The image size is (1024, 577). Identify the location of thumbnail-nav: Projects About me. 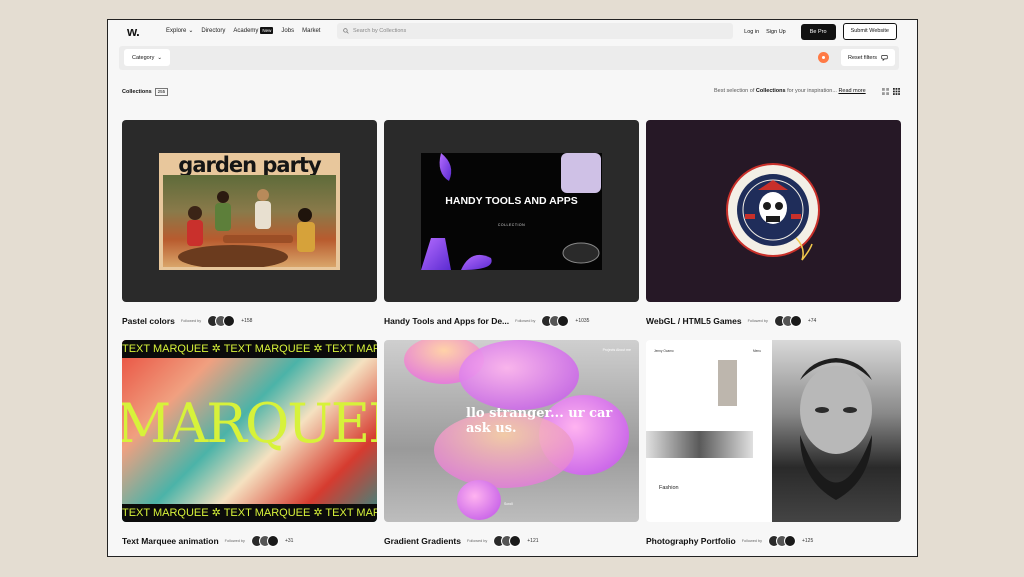
(616, 350).